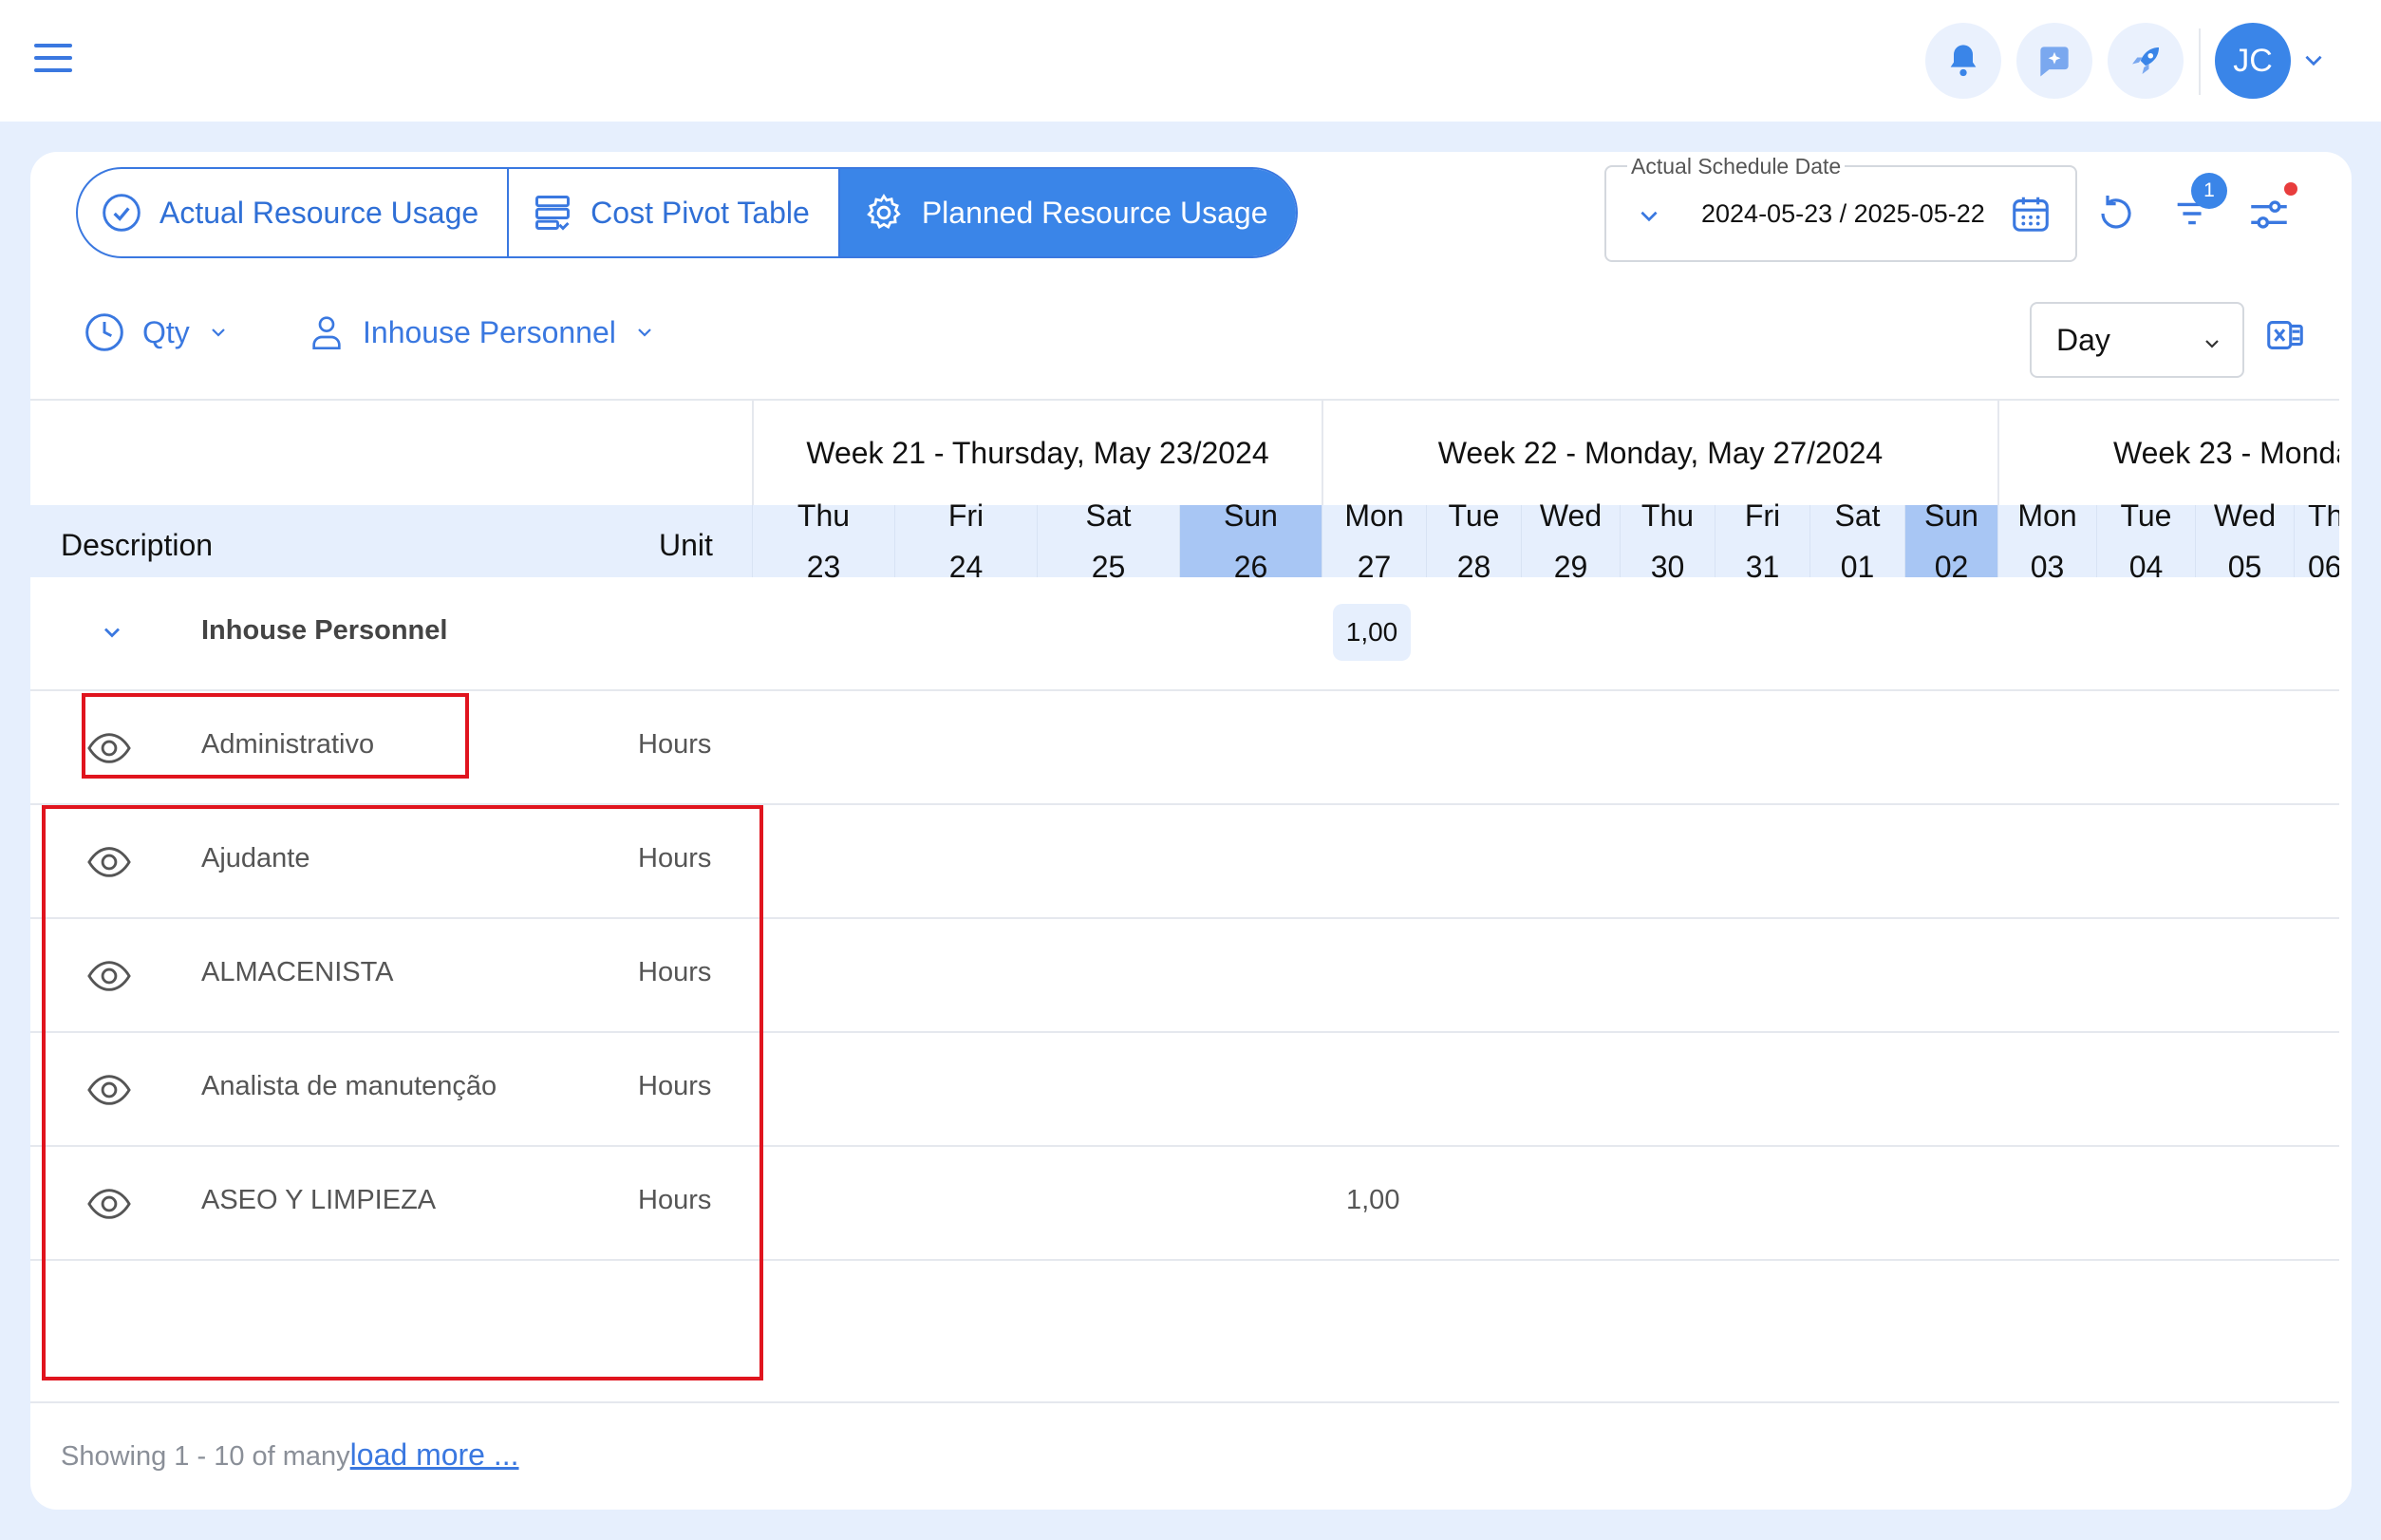  I want to click on excel-export-icon, so click(2285, 335).